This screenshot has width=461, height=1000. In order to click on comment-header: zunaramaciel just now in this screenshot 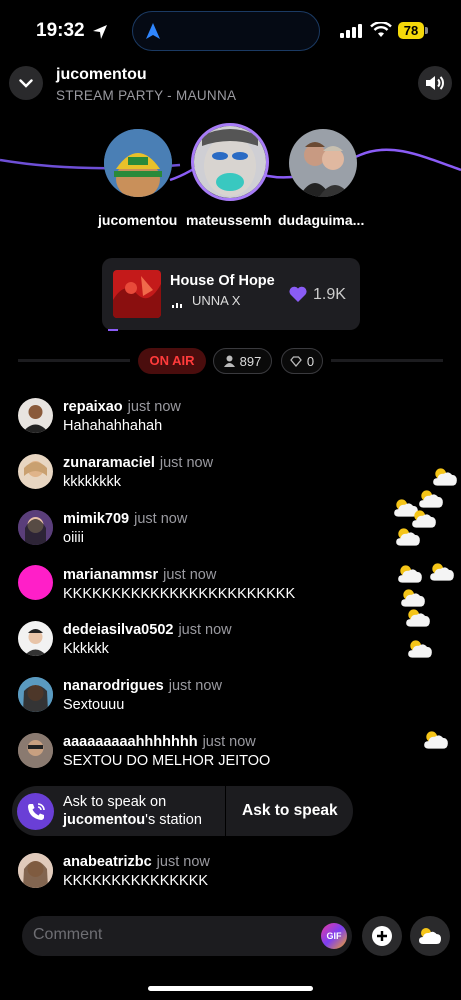, I will do `click(138, 463)`.